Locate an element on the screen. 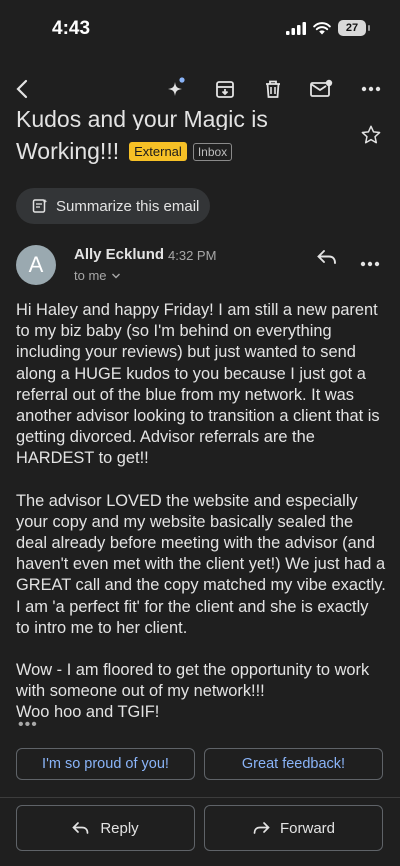  forward-arrow-icon is located at coordinates (261, 828).